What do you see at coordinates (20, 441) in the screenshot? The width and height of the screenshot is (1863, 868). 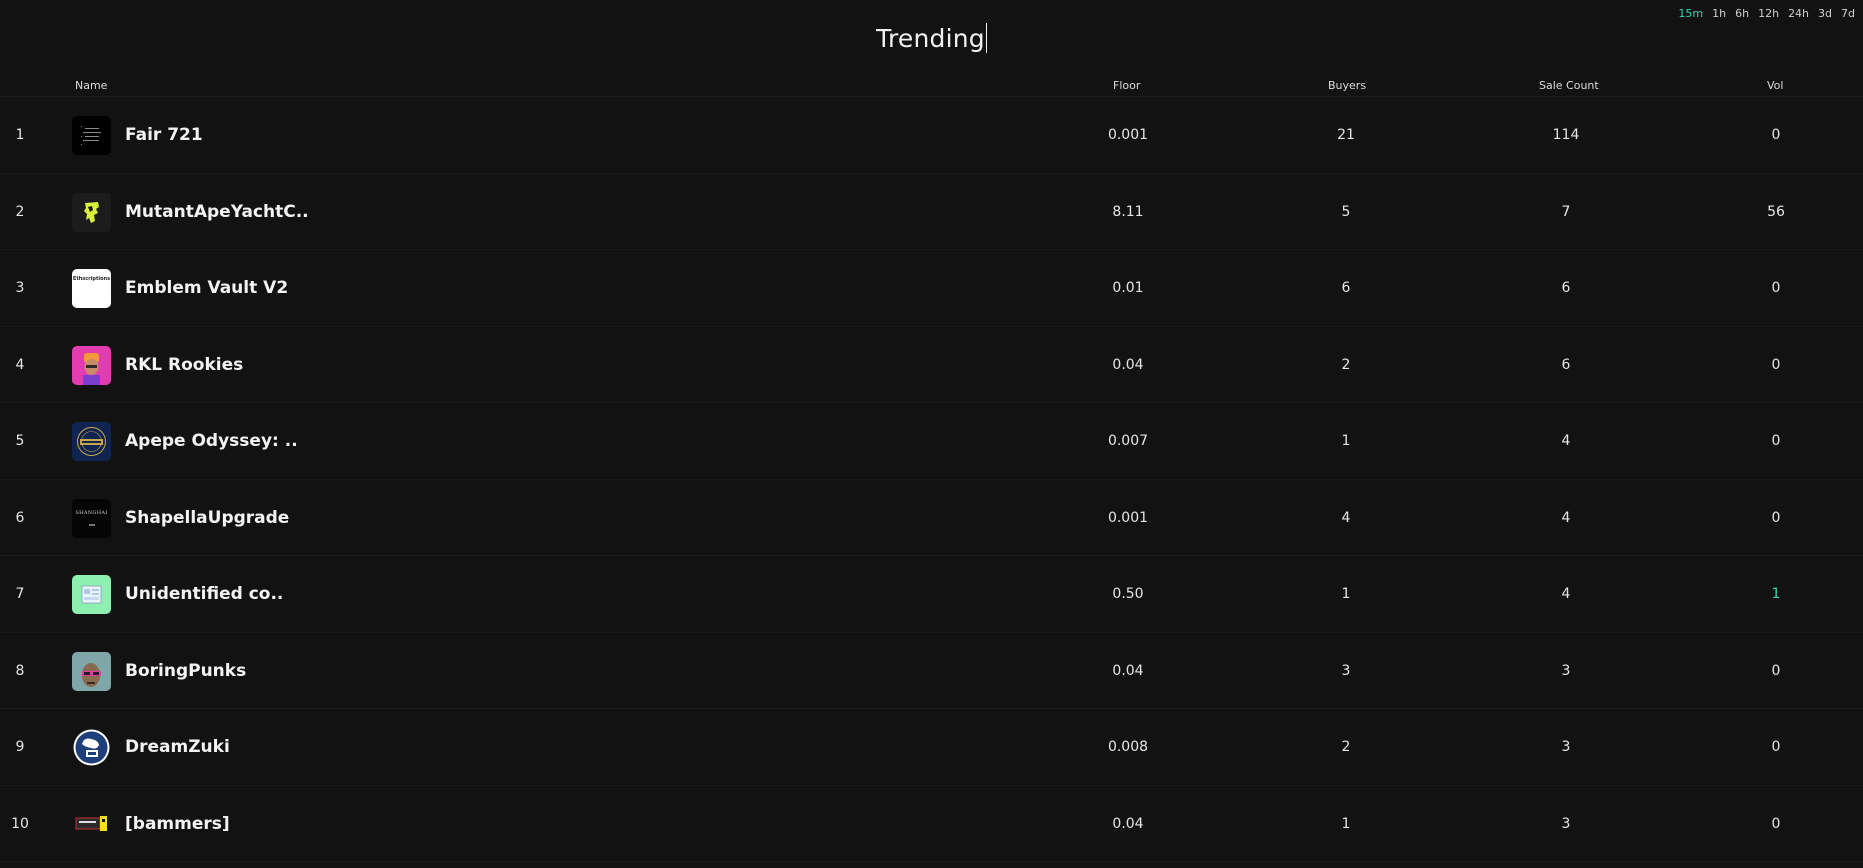 I see `rank: 5` at bounding box center [20, 441].